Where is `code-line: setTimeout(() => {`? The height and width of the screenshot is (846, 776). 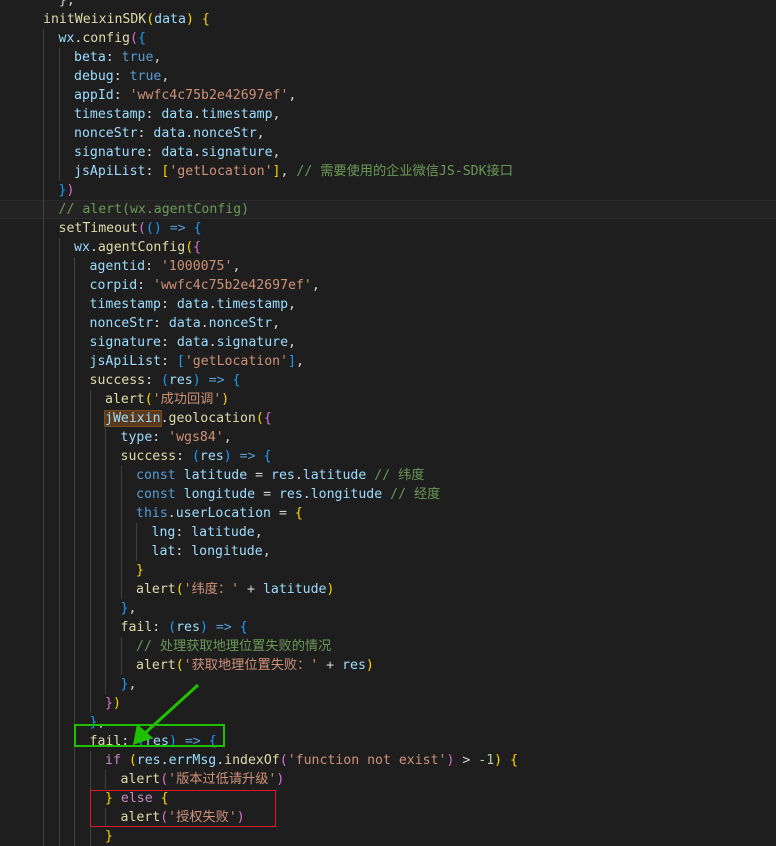 code-line: setTimeout(() => { is located at coordinates (388, 228).